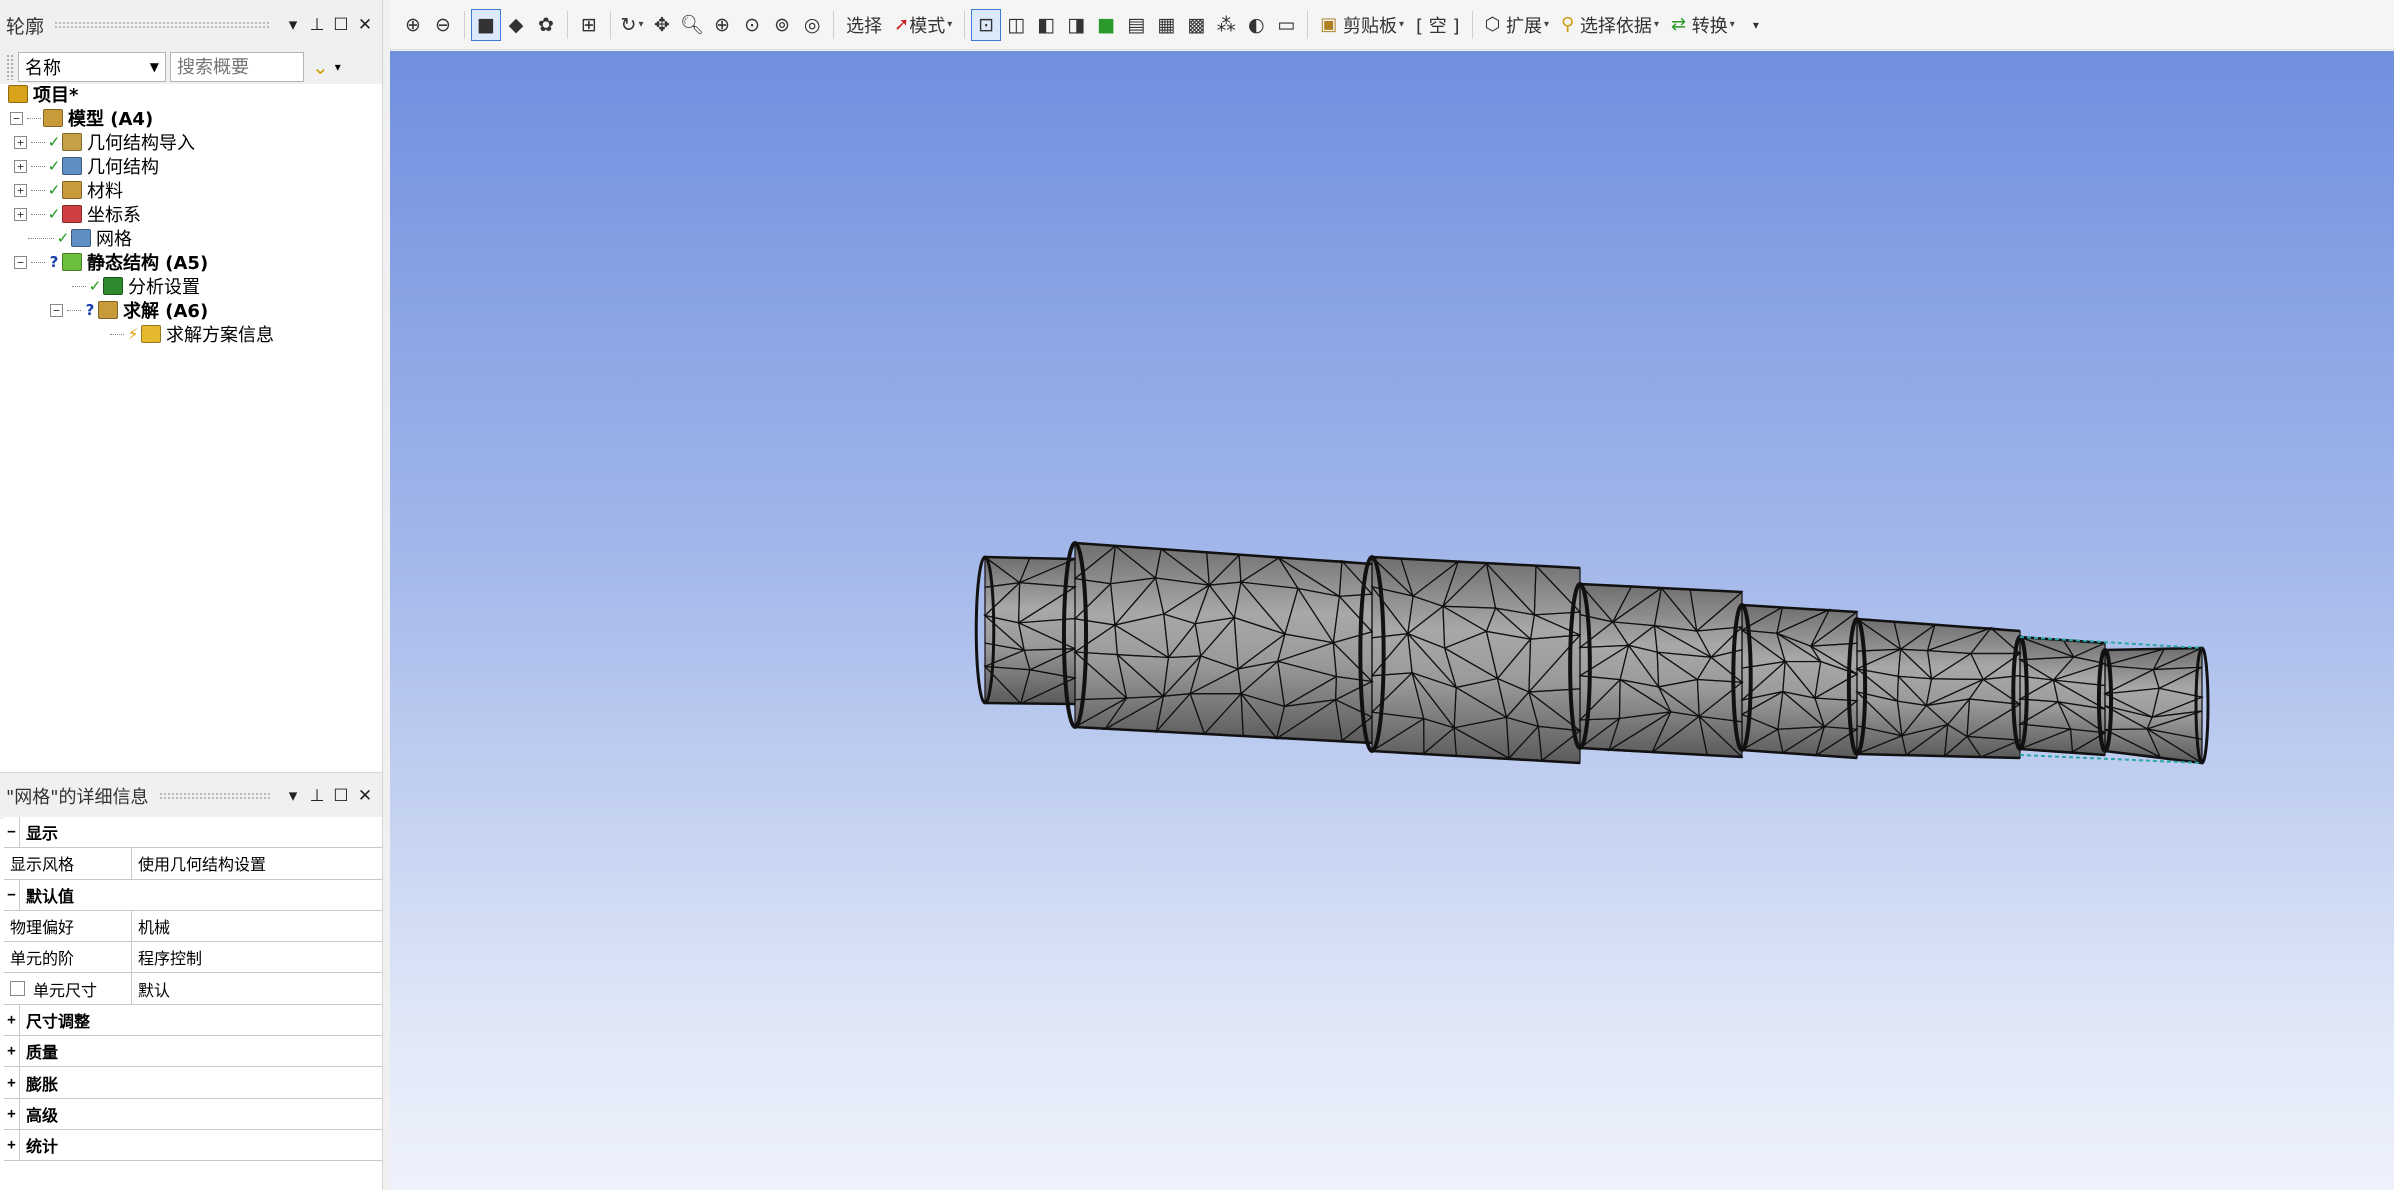 The image size is (2394, 1190). I want to click on view-options-icon: ✿, so click(546, 25).